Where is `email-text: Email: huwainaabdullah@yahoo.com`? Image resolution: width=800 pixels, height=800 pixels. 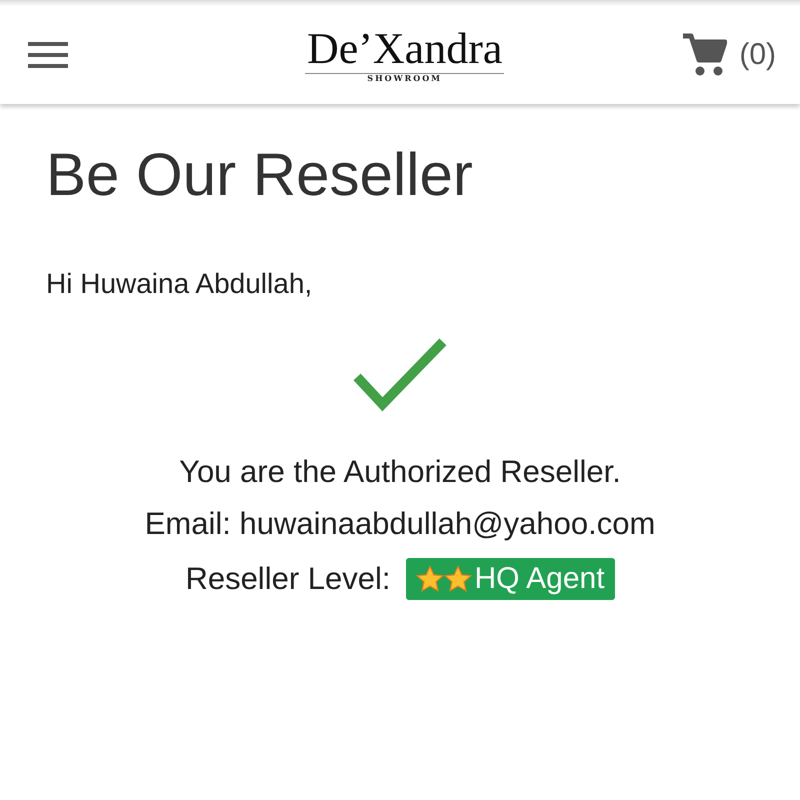
email-text: Email: huwainaabdullah@yahoo.com is located at coordinates (400, 524).